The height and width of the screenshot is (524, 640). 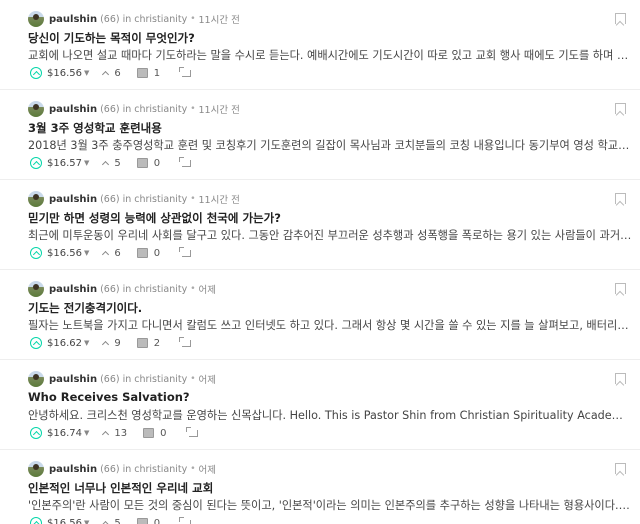 I want to click on payout-value: $16.74, so click(x=64, y=433).